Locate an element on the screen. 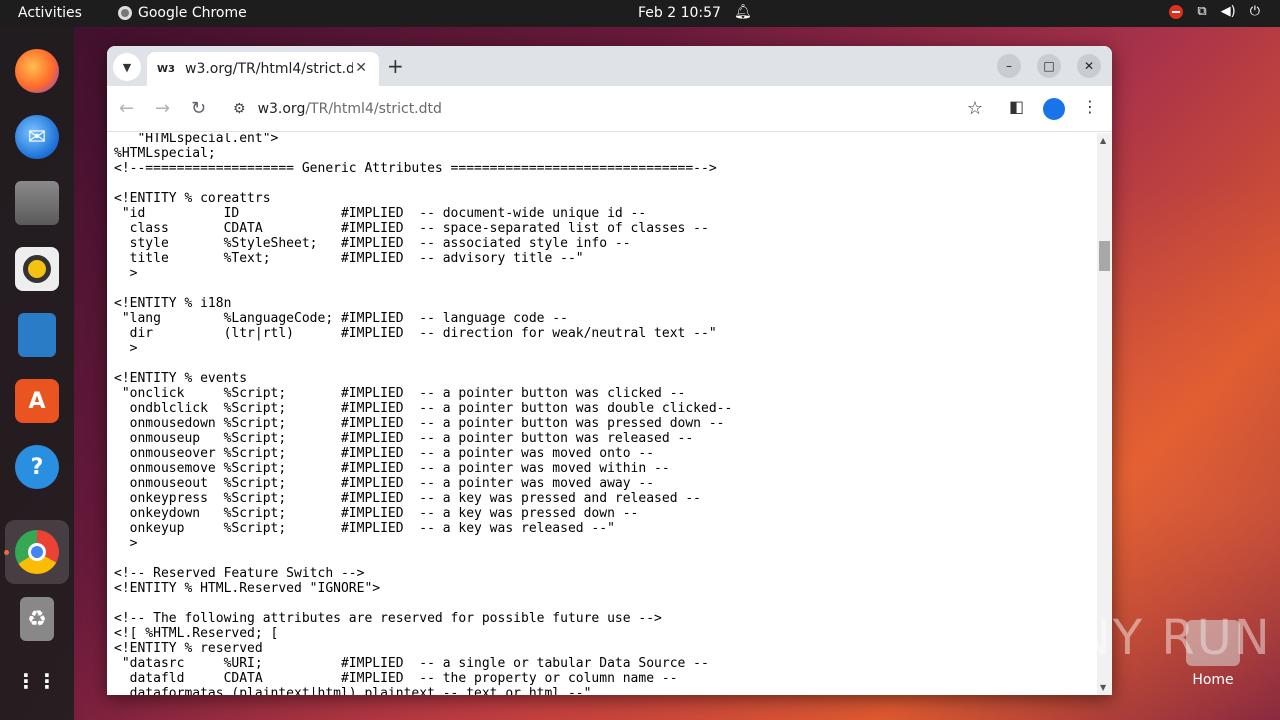 The height and width of the screenshot is (720, 1280). w3c-favicon-icon: W3 is located at coordinates (166, 69).